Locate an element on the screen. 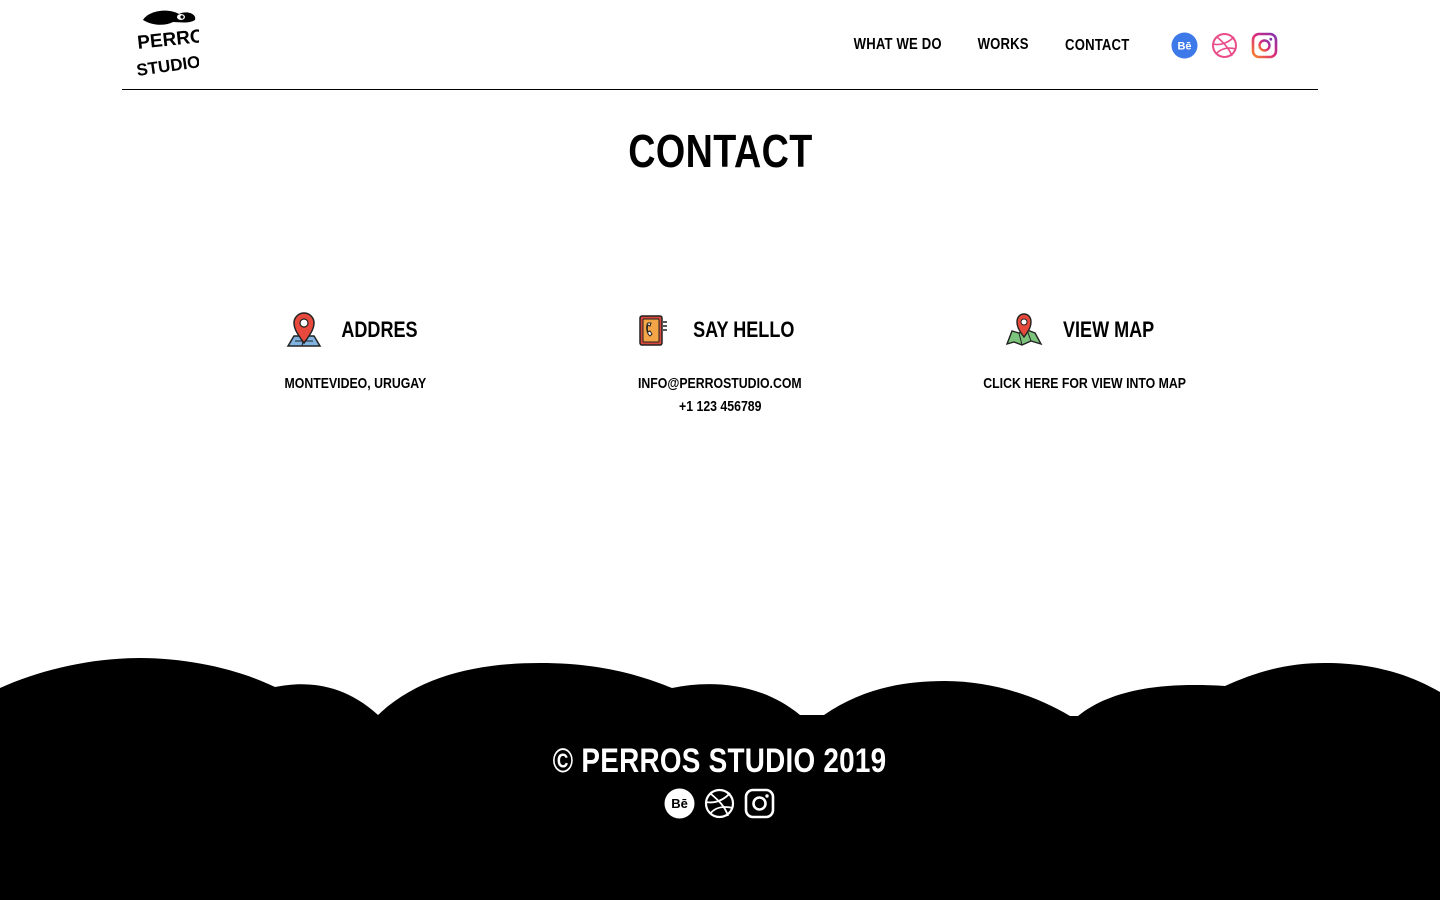 The image size is (1440, 900). say-hello-header: SAY HELLO is located at coordinates (720, 330).